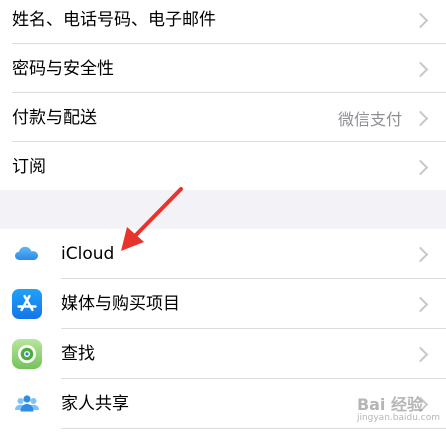 This screenshot has width=446, height=433. What do you see at coordinates (223, 303) in the screenshot?
I see `settings-row-media-purchases: 媒体与购买项目` at bounding box center [223, 303].